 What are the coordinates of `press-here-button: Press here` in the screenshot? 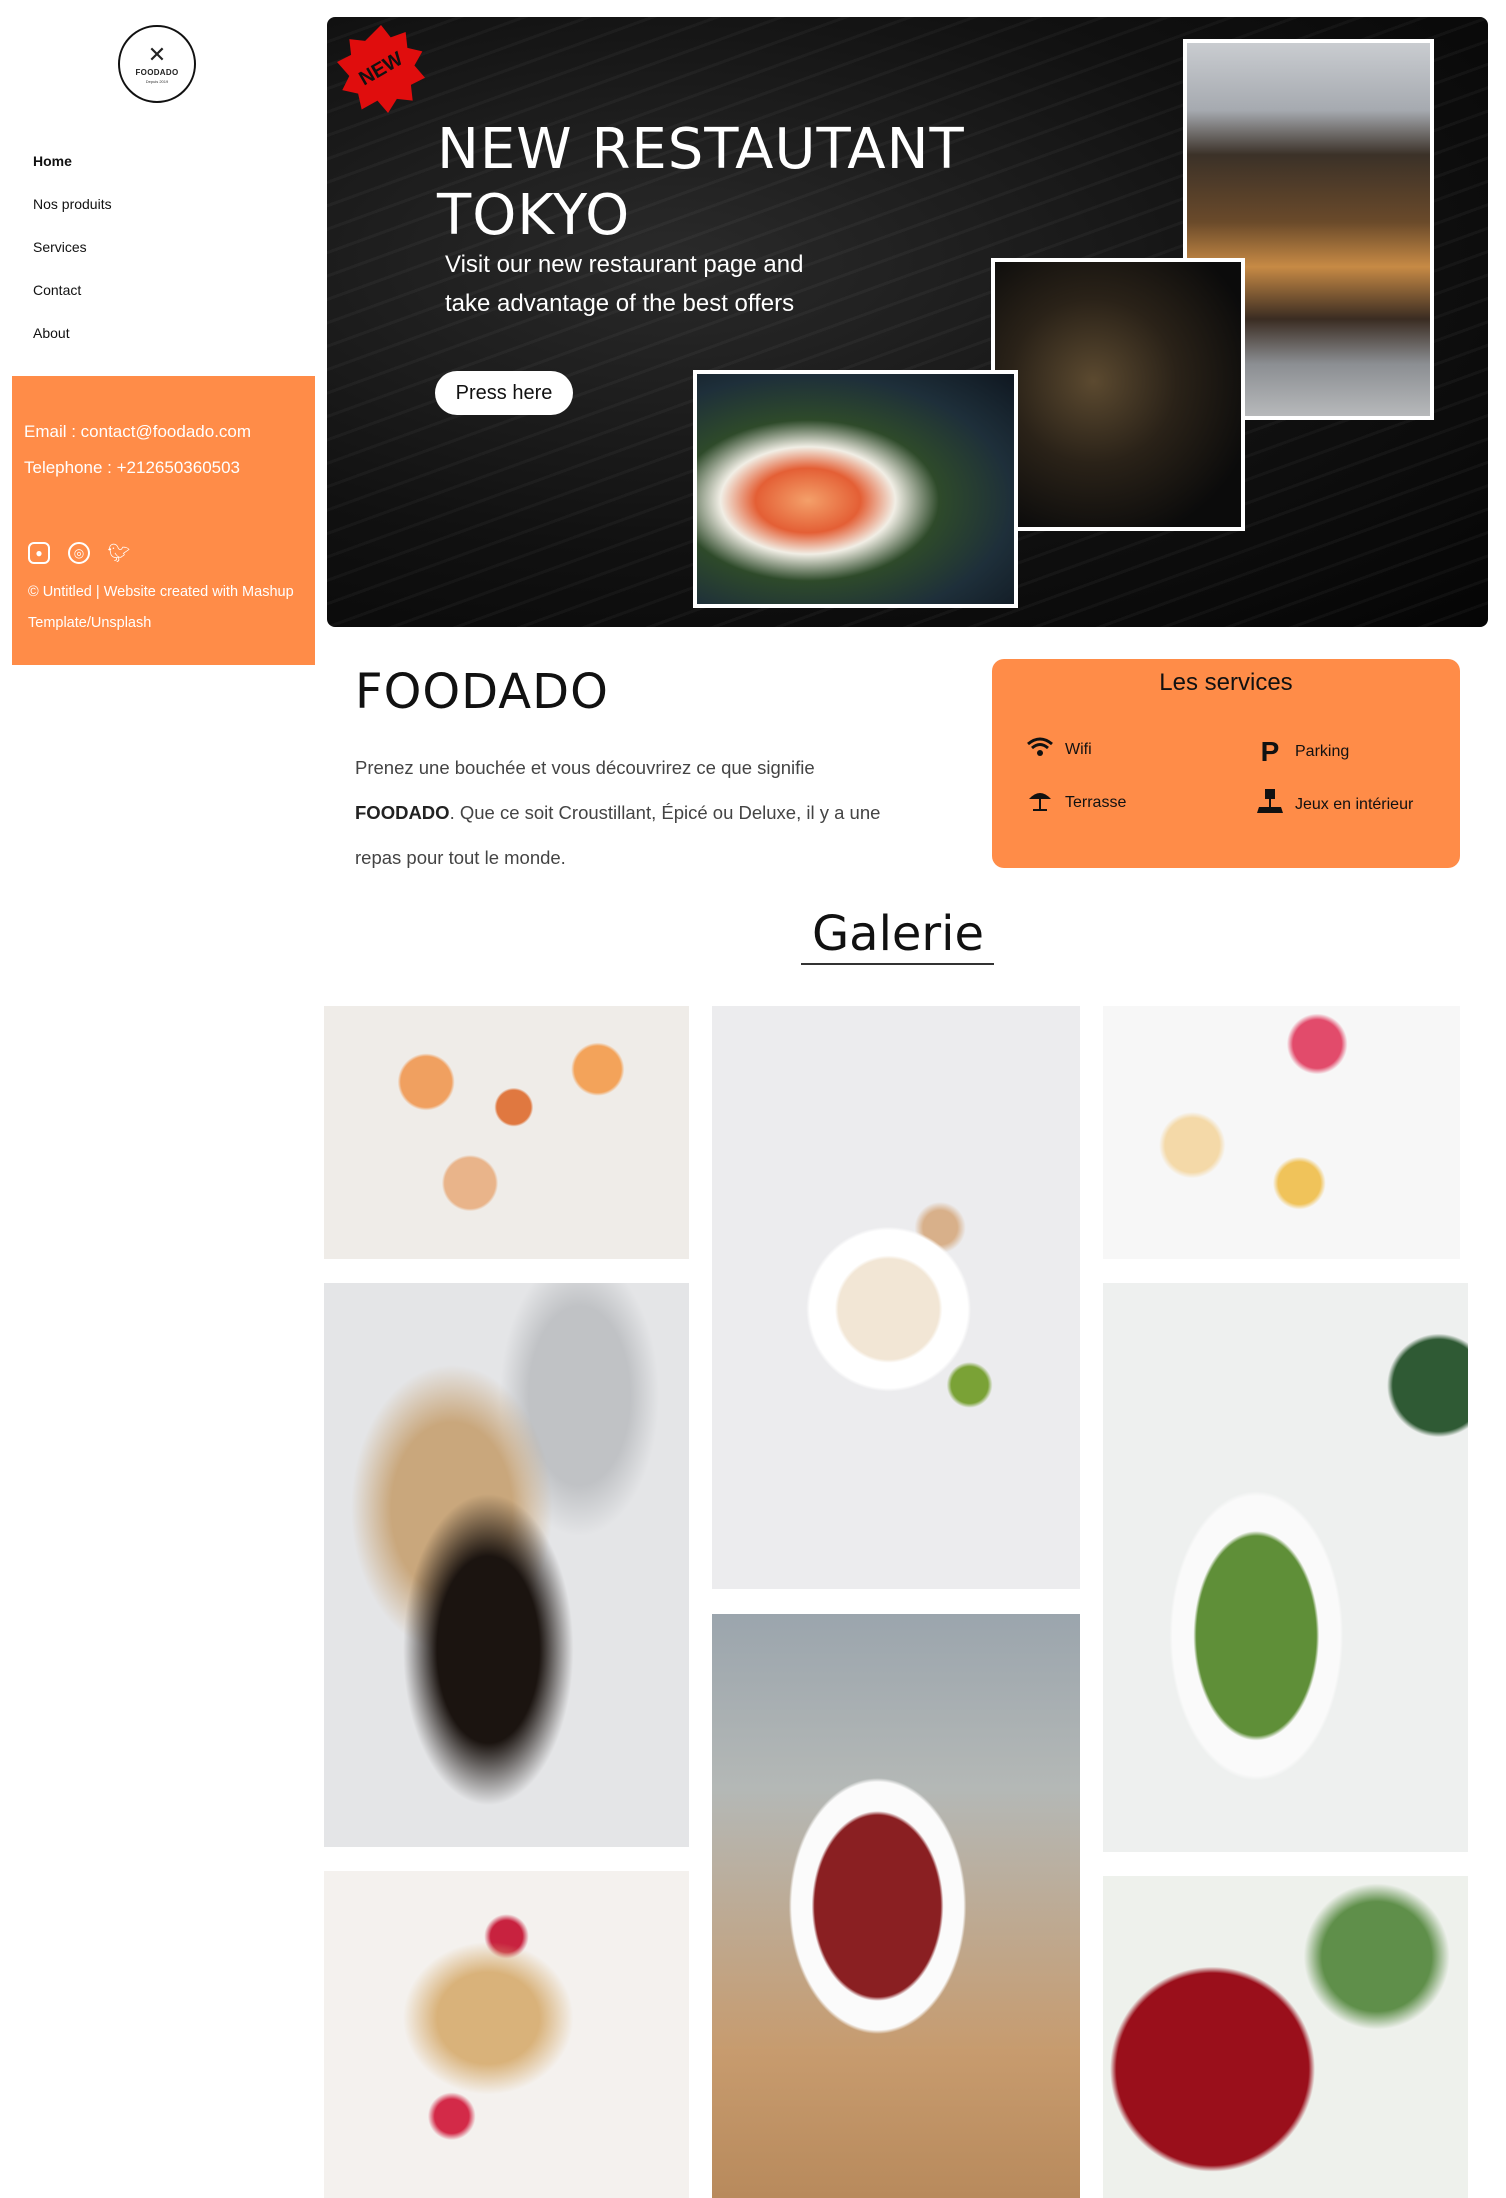 It's located at (504, 393).